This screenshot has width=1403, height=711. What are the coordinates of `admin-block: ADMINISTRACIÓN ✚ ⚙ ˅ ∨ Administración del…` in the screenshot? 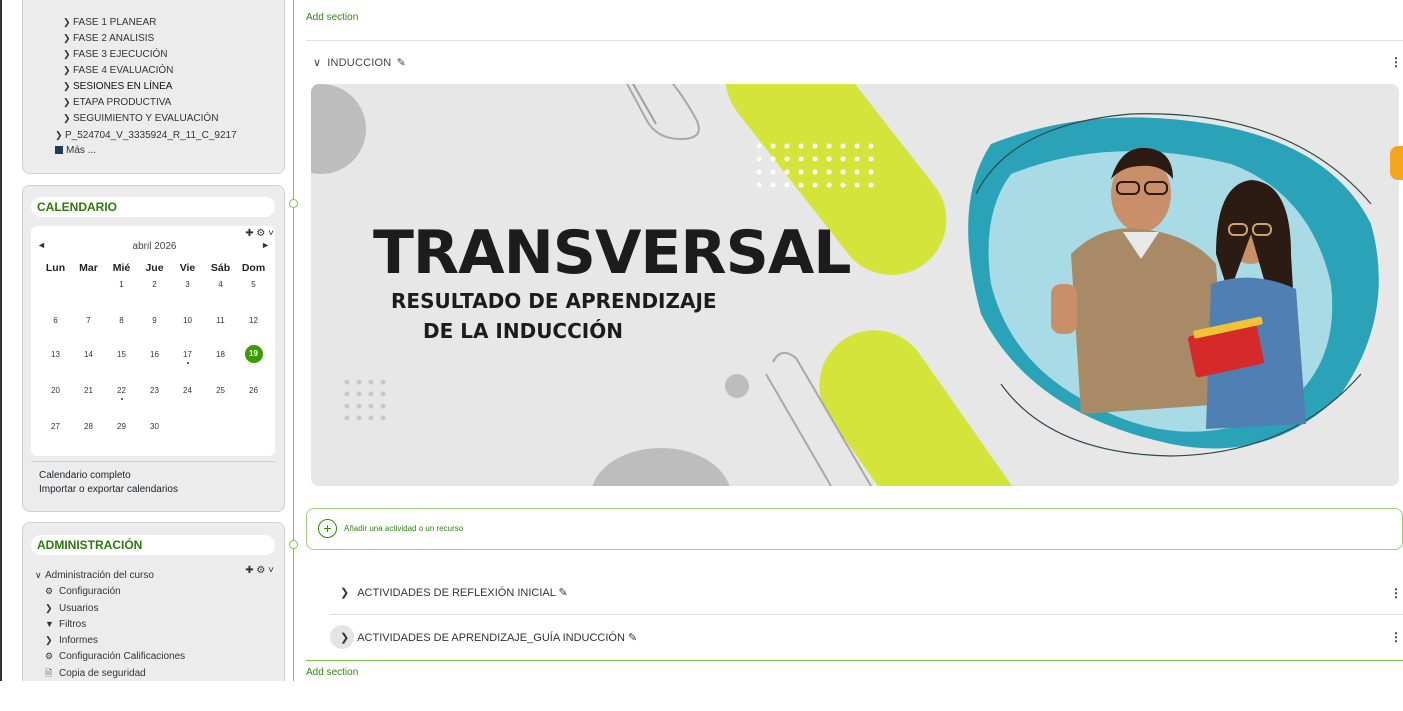 It's located at (153, 612).